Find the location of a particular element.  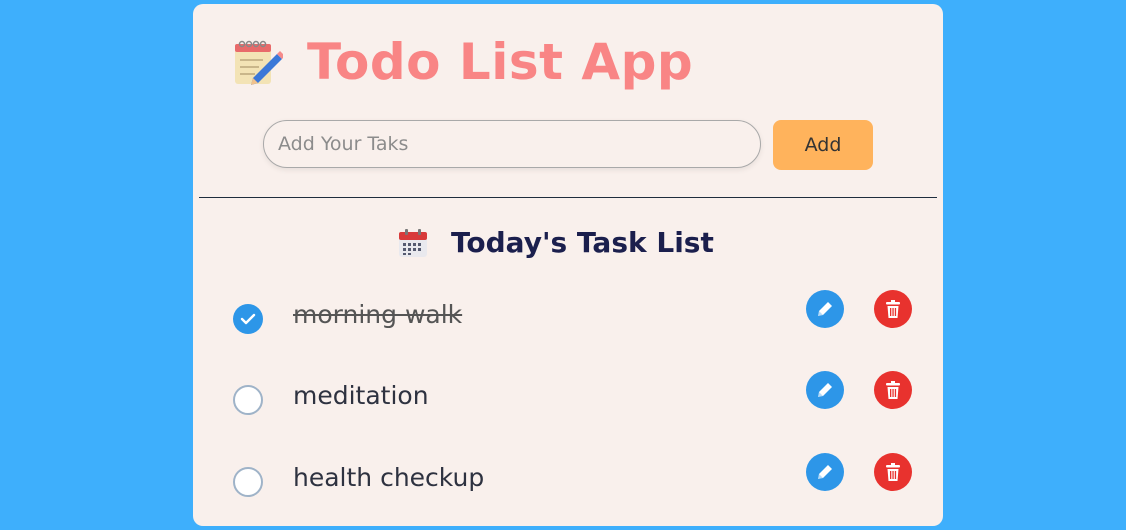

task-checkbox-checked is located at coordinates (248, 319).